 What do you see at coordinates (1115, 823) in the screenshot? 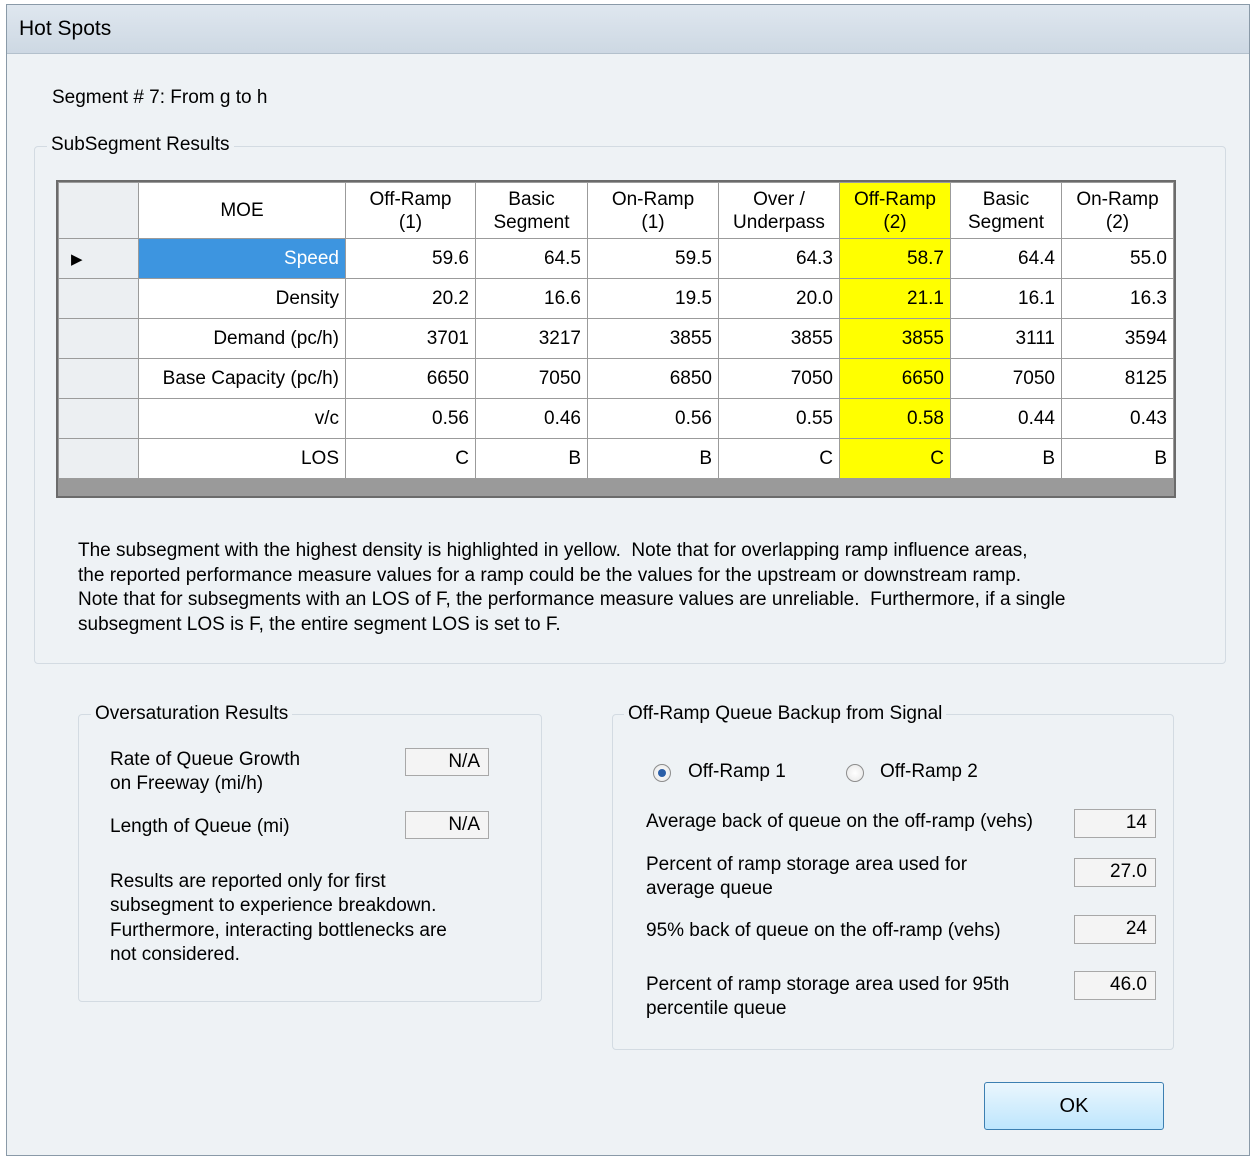
I see `avg-back-queue-value: 14` at bounding box center [1115, 823].